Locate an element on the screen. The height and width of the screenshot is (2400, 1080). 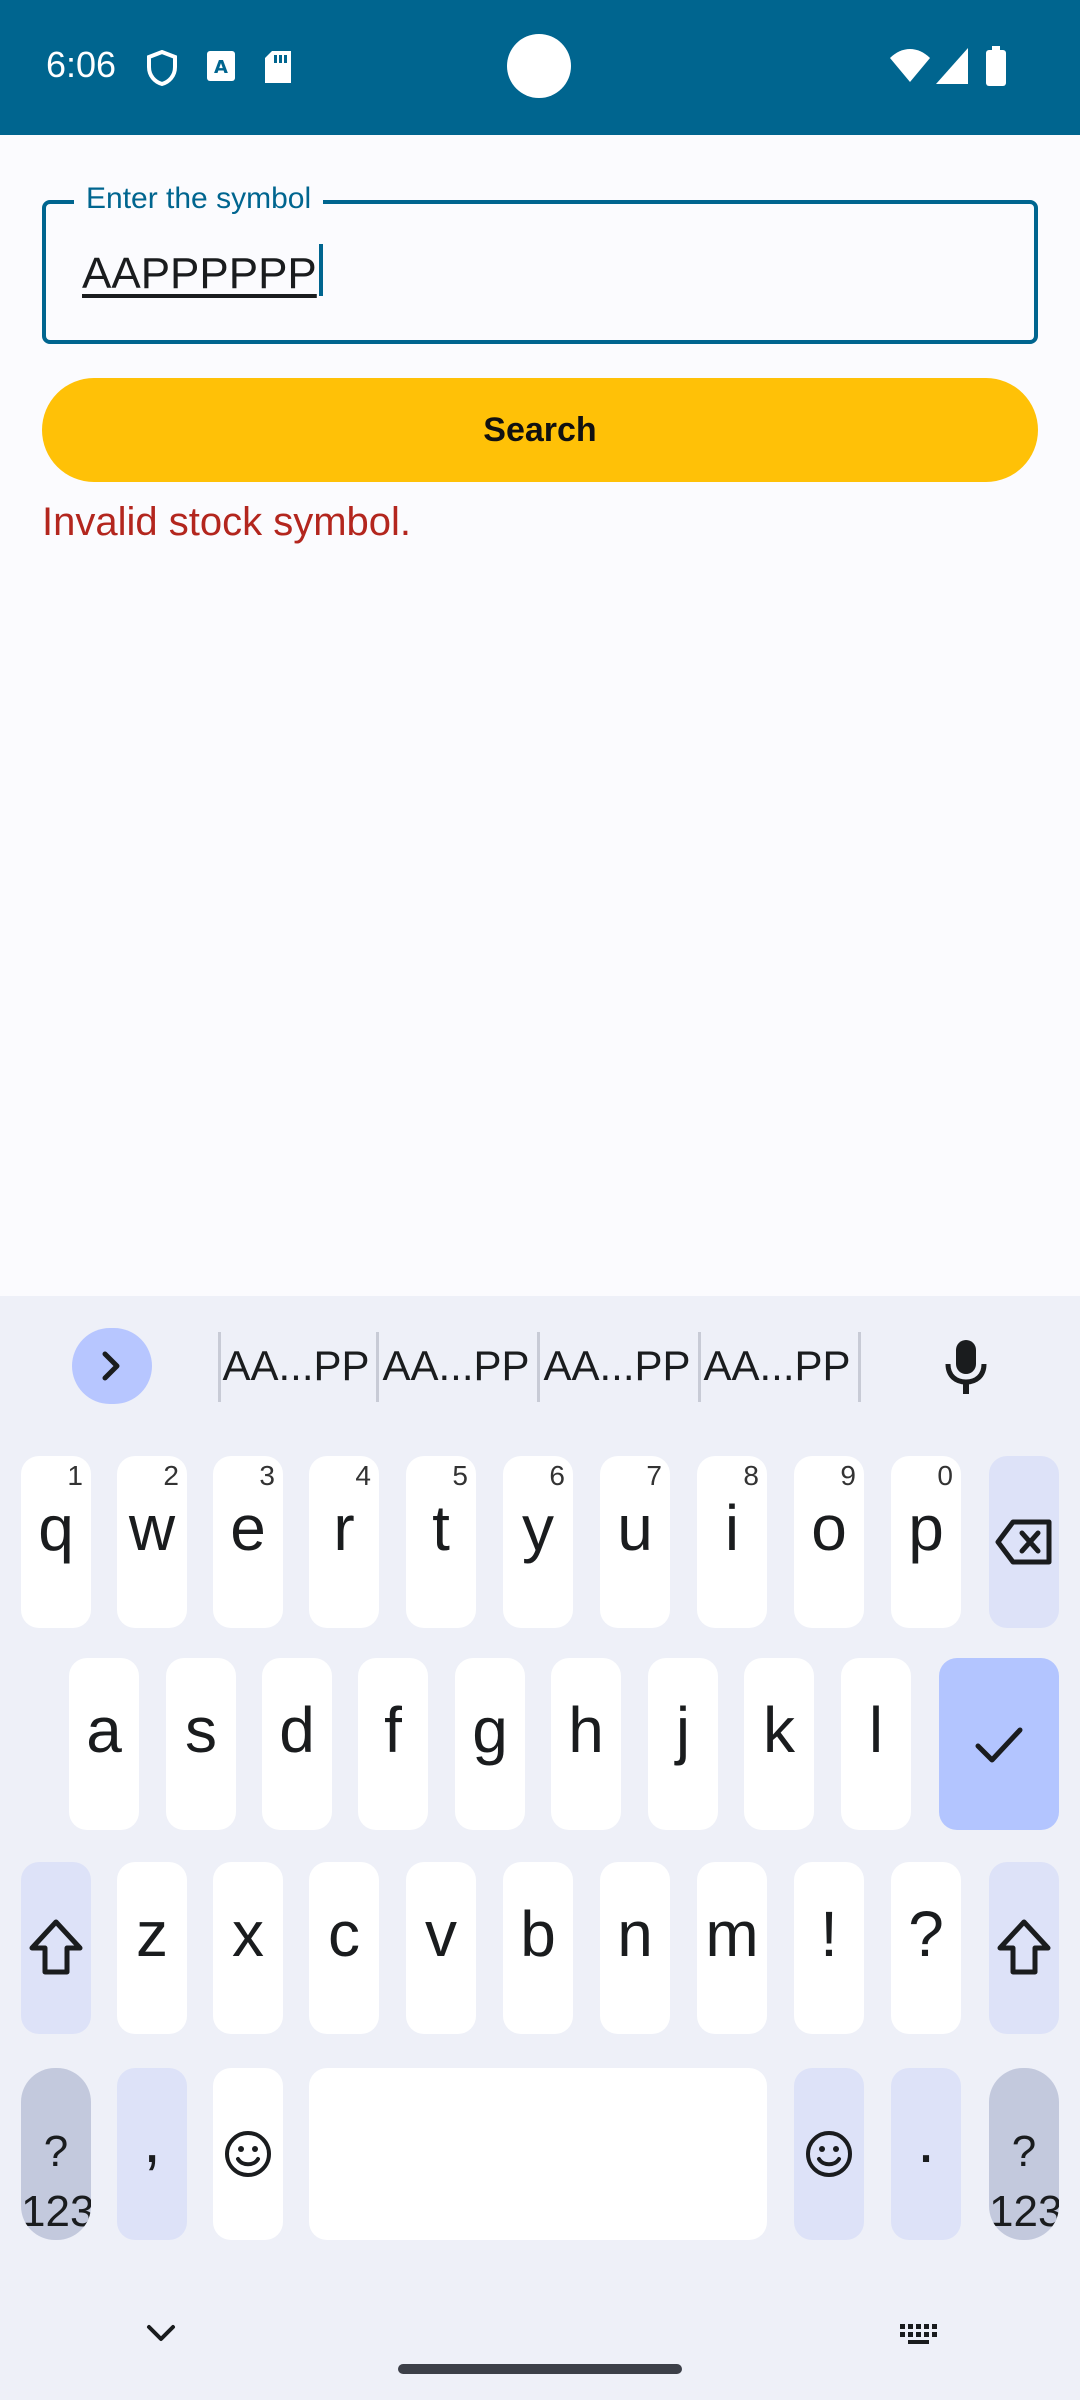
key-a: a is located at coordinates (104, 1744).